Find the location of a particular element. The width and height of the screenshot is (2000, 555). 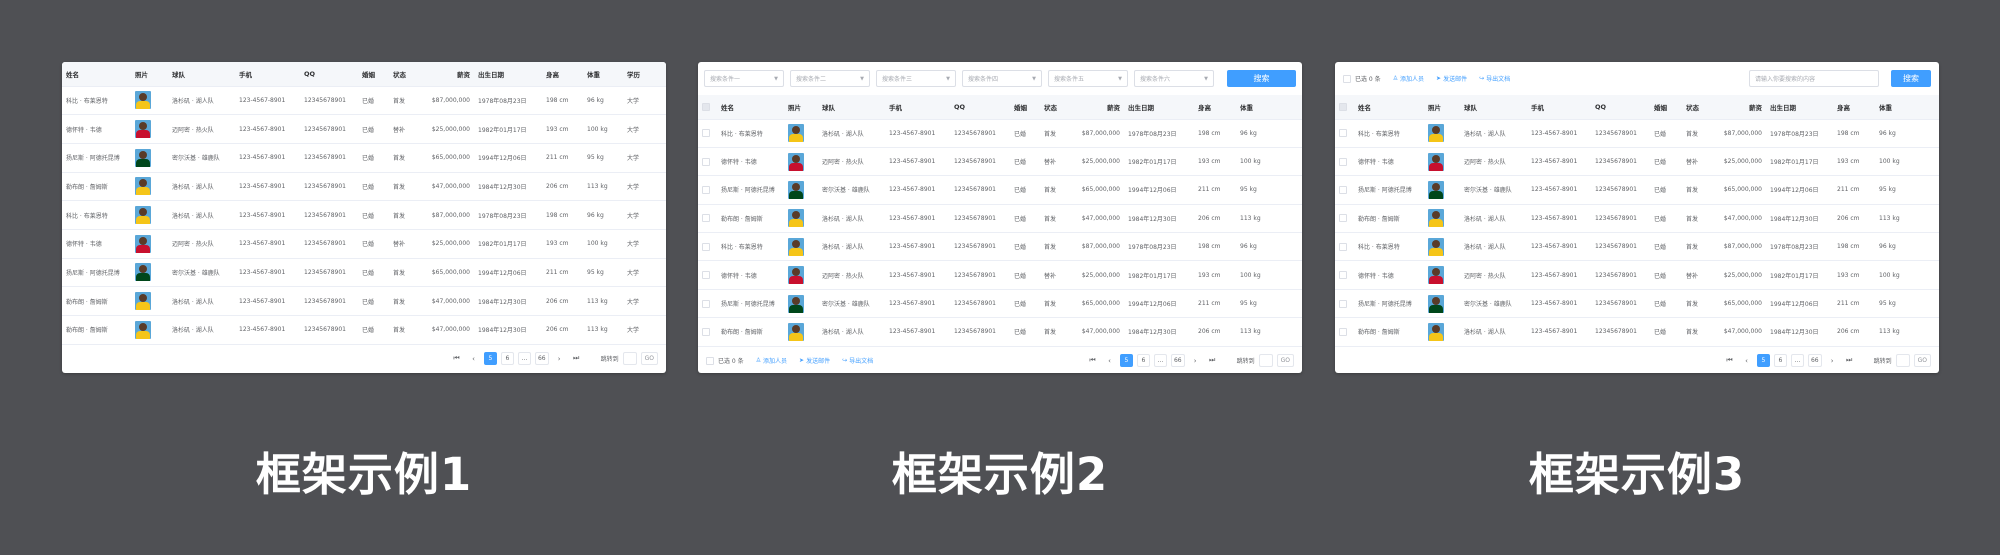

filter-select: 搜索条件三 ▼ is located at coordinates (916, 78).